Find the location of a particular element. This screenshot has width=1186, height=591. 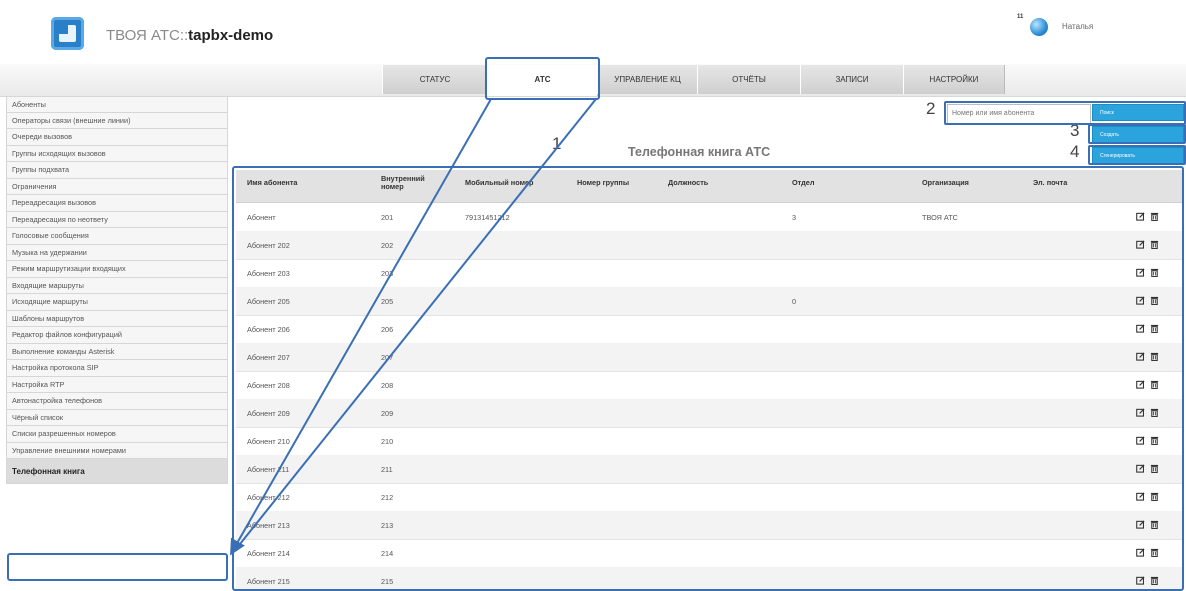

table-cell: 213 is located at coordinates (387, 525).